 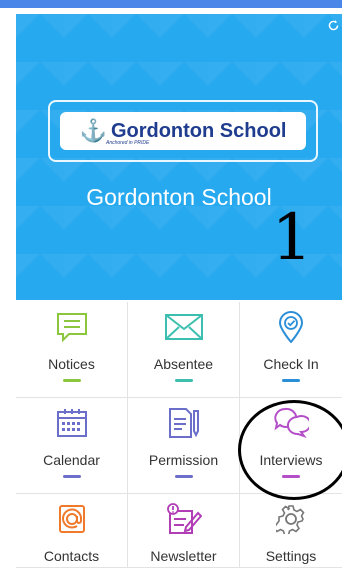 What do you see at coordinates (72, 350) in the screenshot?
I see `tile-notices: Notices` at bounding box center [72, 350].